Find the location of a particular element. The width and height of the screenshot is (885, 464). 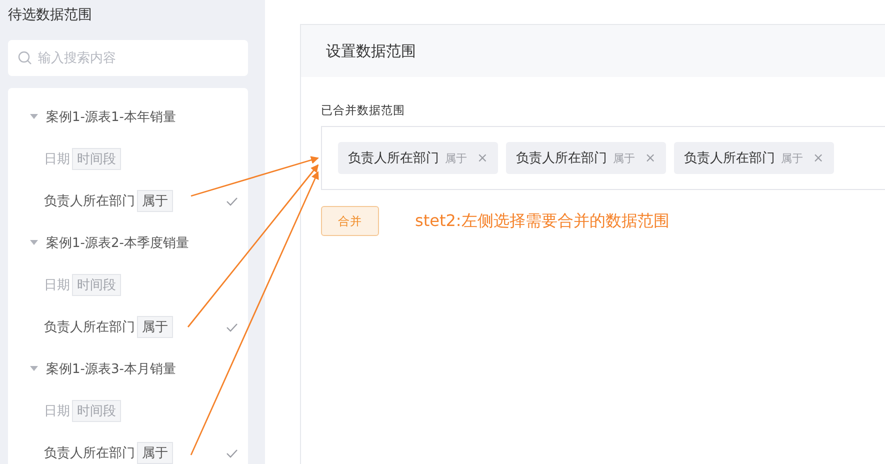

group-label: 案例1-源表3-本月销量 is located at coordinates (111, 369).